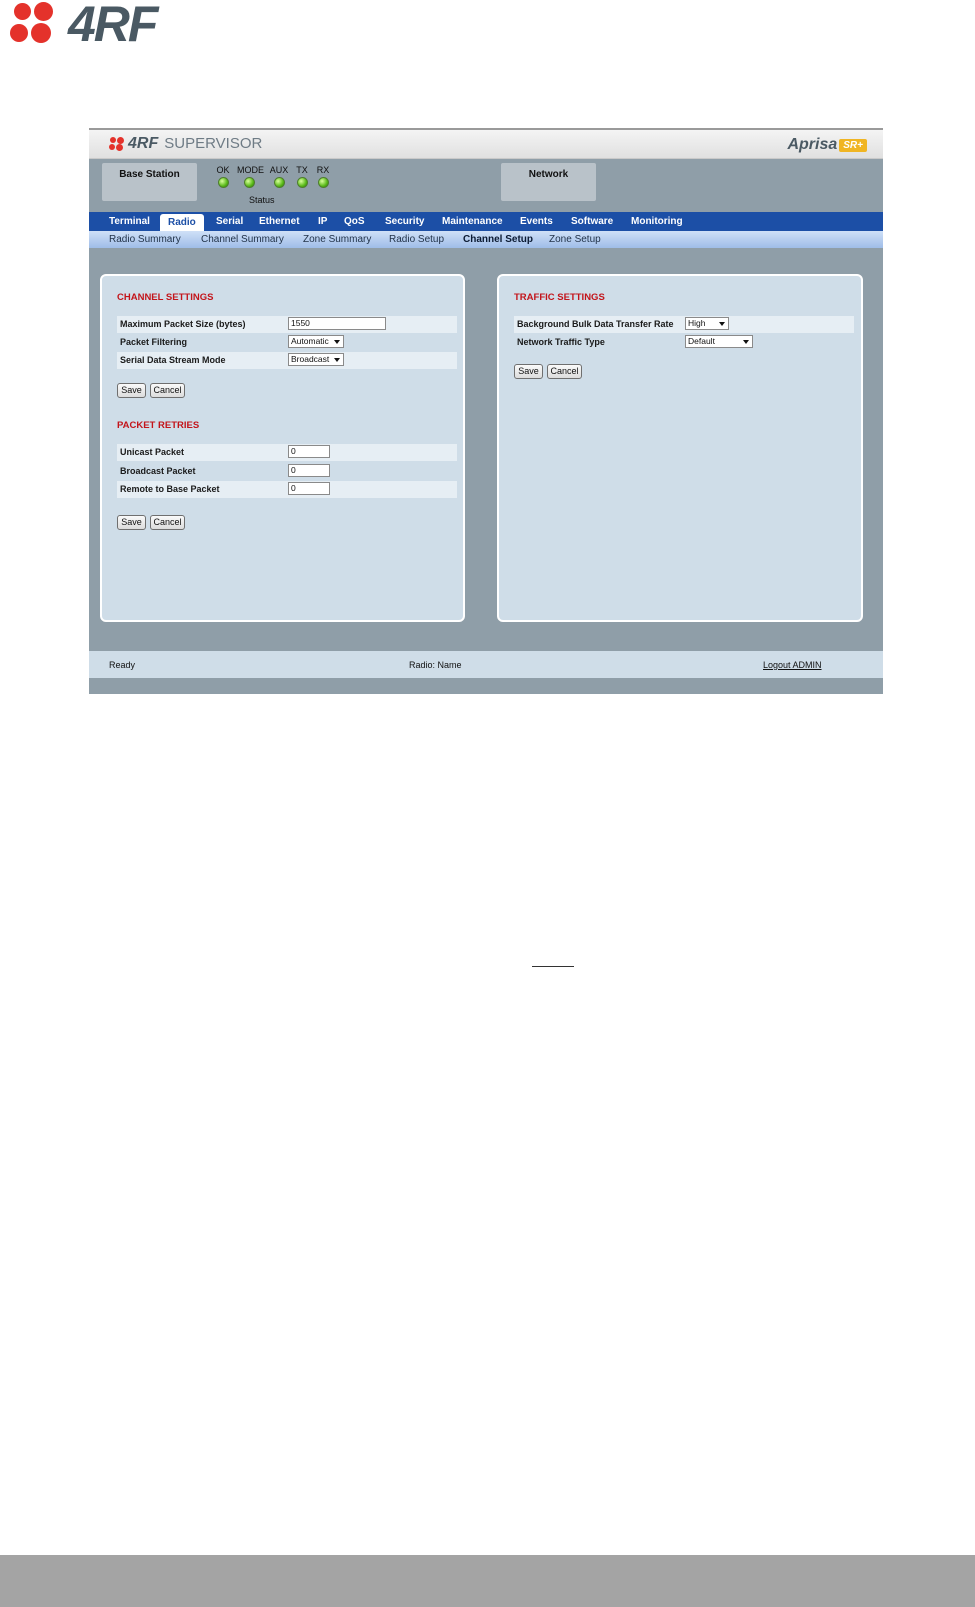  Describe the element at coordinates (498, 239) in the screenshot. I see `subtab-channel-setup: Channel Setup` at that location.